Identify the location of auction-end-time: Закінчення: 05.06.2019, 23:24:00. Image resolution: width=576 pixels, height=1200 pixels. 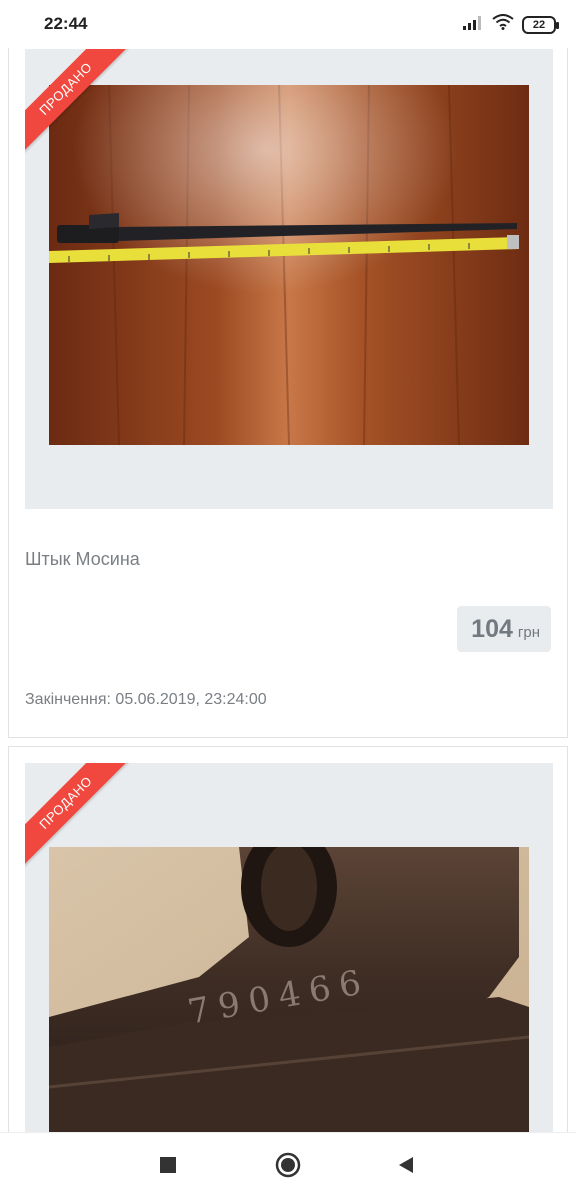
(146, 699).